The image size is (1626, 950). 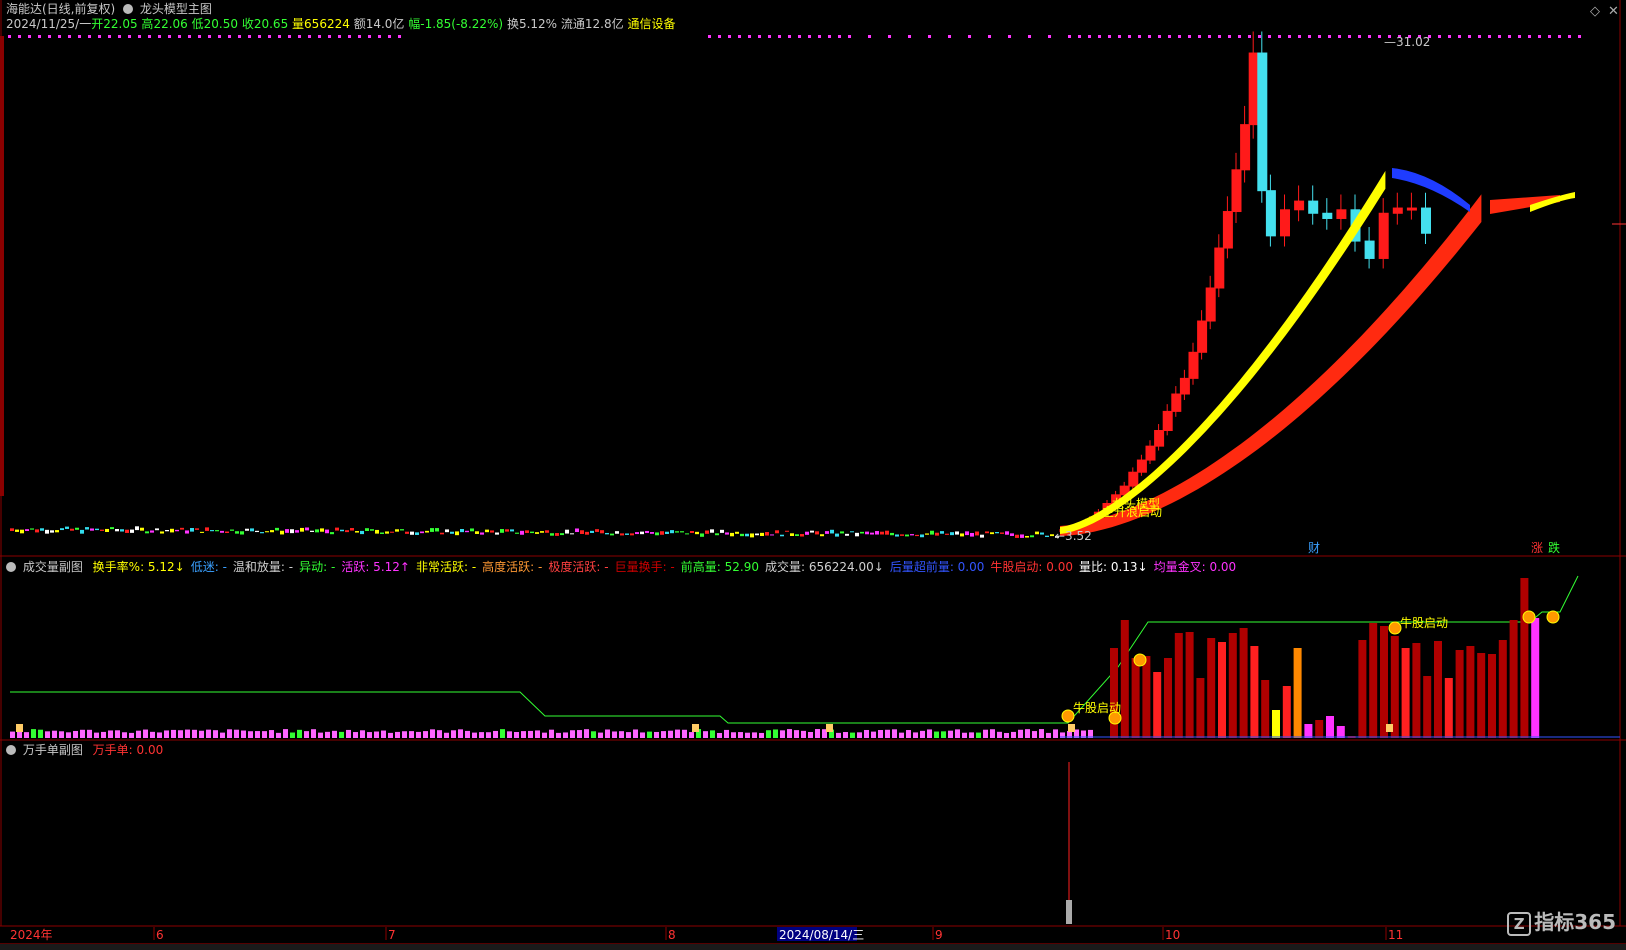 I want to click on bull-start-marker, so click(x=1553, y=617).